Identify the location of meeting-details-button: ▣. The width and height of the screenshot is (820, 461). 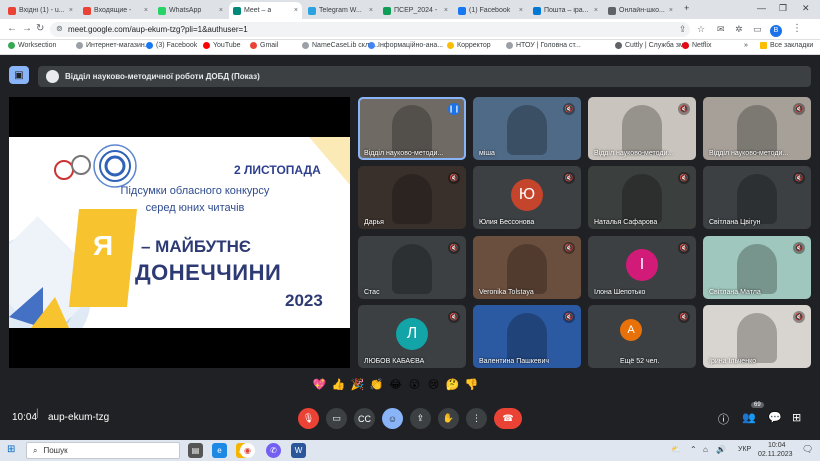
(19, 75).